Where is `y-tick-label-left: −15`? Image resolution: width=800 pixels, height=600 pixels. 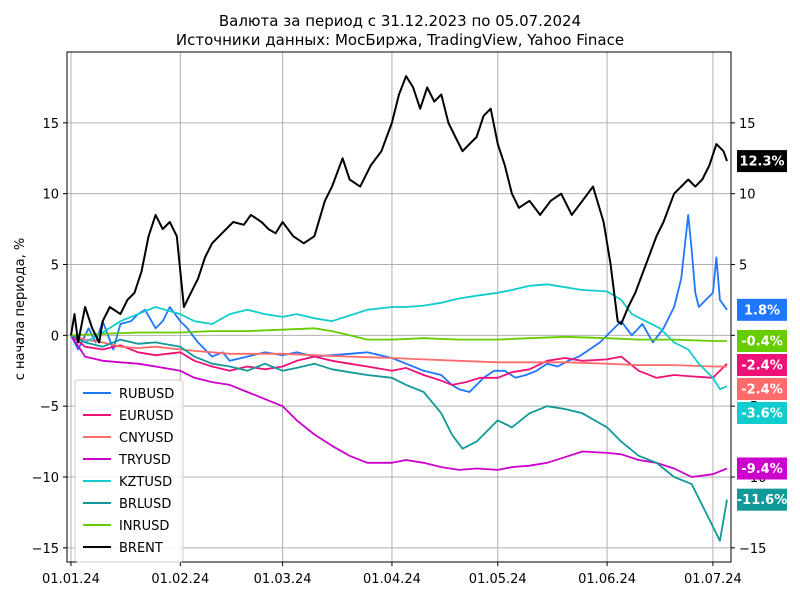 y-tick-label-left: −15 is located at coordinates (45, 549).